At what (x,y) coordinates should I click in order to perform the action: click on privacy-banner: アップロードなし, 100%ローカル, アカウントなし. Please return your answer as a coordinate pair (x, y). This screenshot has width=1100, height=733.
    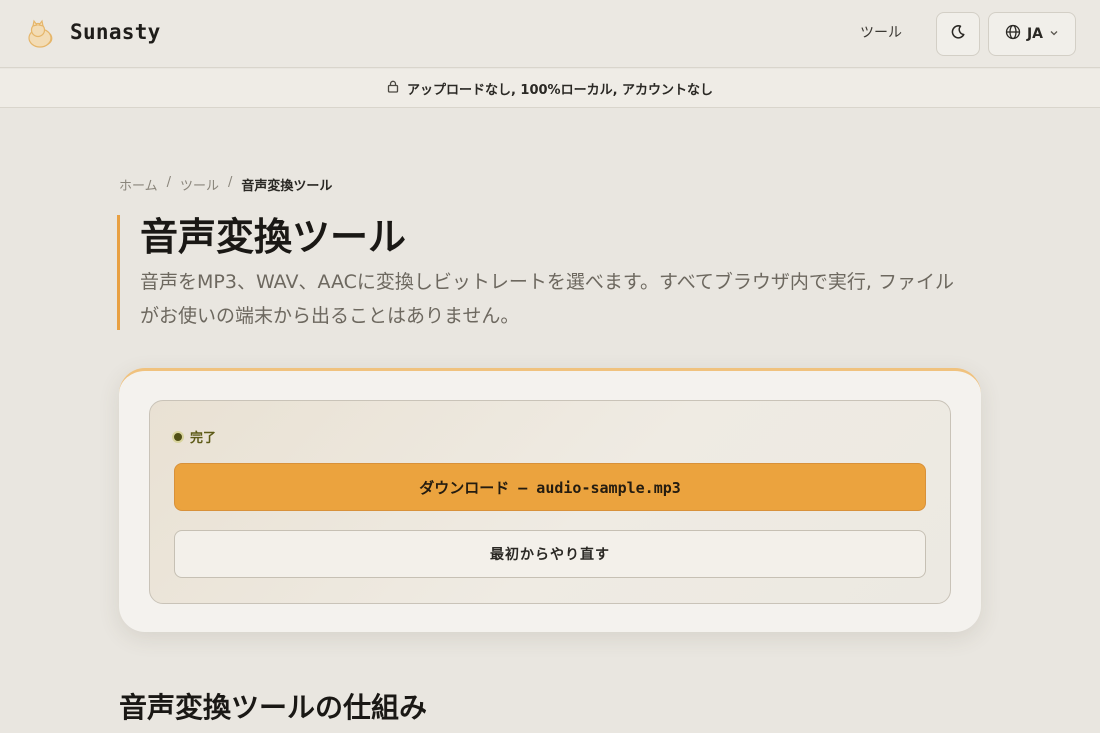
    Looking at the image, I should click on (550, 88).